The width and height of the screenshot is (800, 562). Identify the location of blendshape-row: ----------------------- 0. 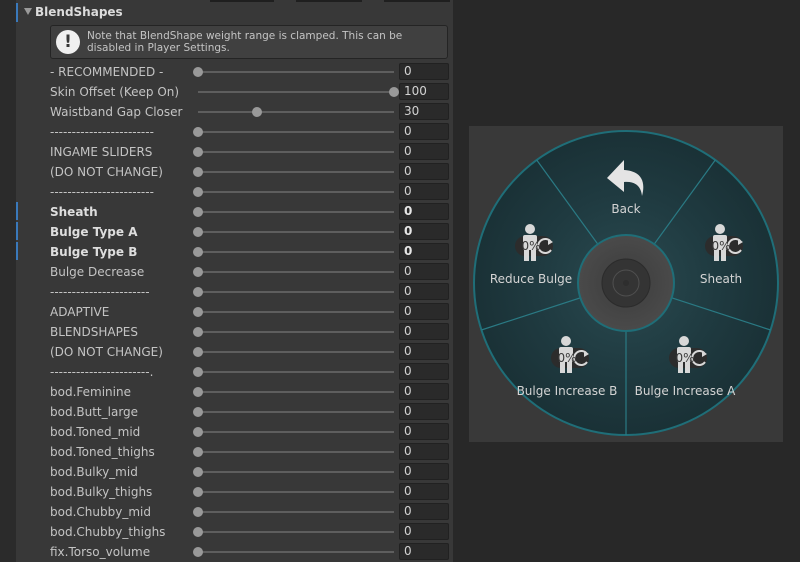
(234, 292).